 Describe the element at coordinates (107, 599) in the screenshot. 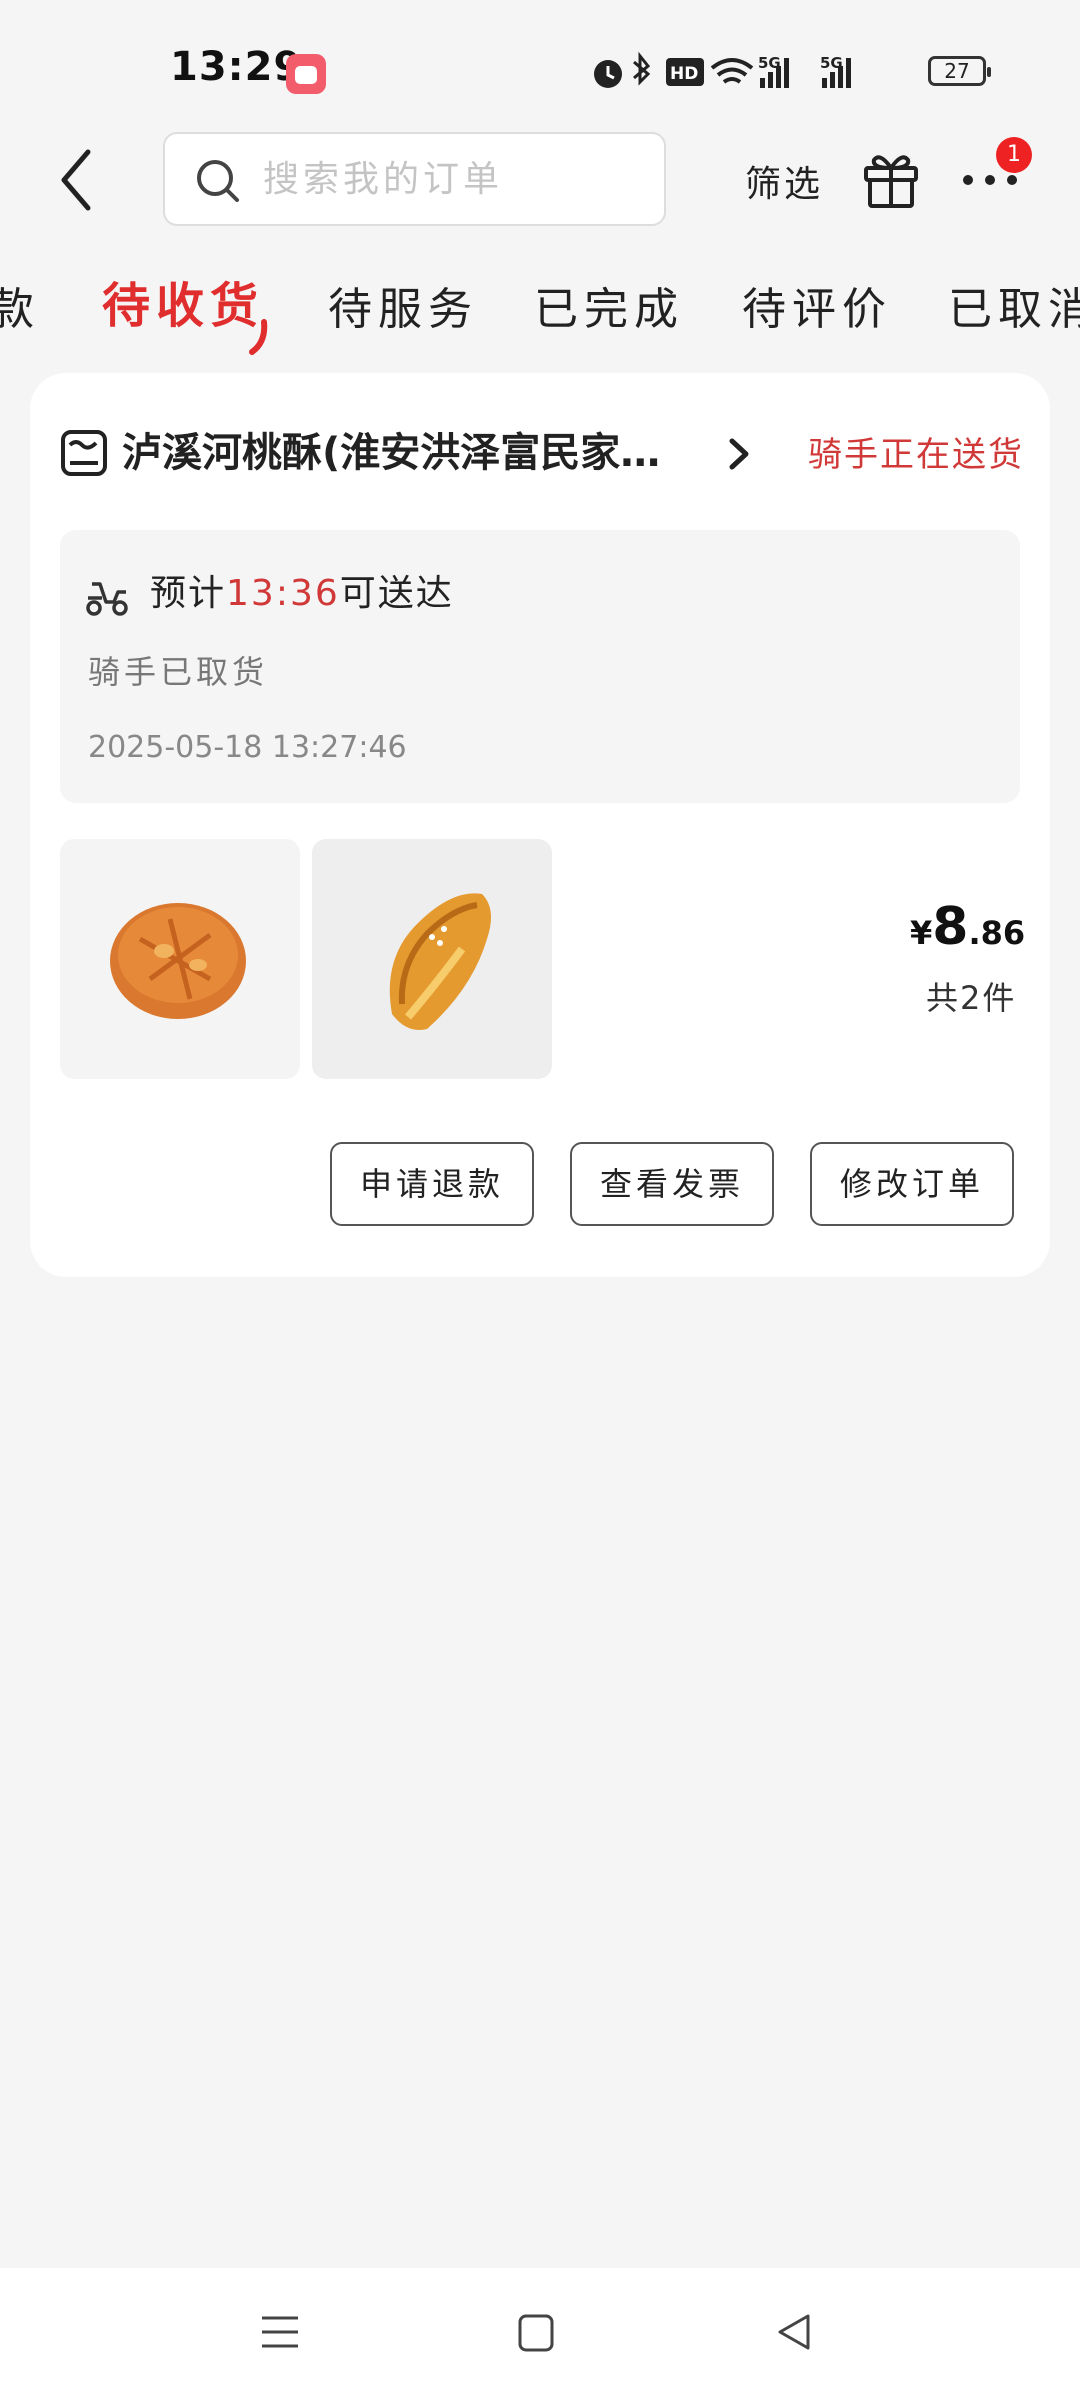

I see `scooter-icon` at that location.